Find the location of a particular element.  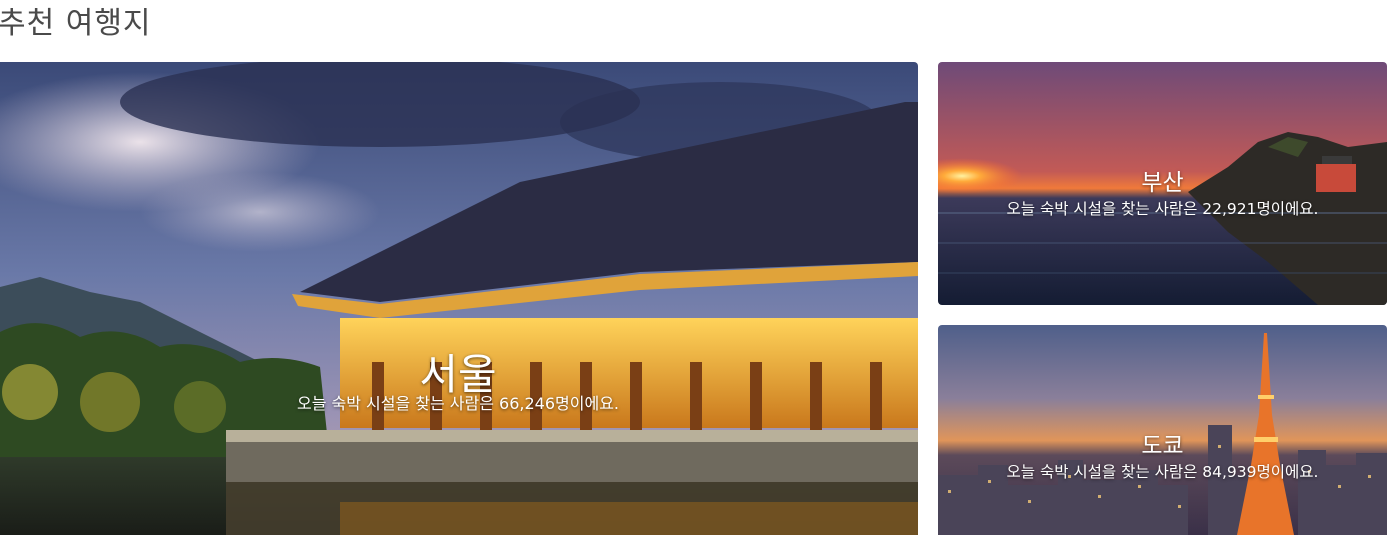

card-caption: 부산 오늘 숙박 시설을 찾는 사람은 22,921명이에요. is located at coordinates (1162, 193).